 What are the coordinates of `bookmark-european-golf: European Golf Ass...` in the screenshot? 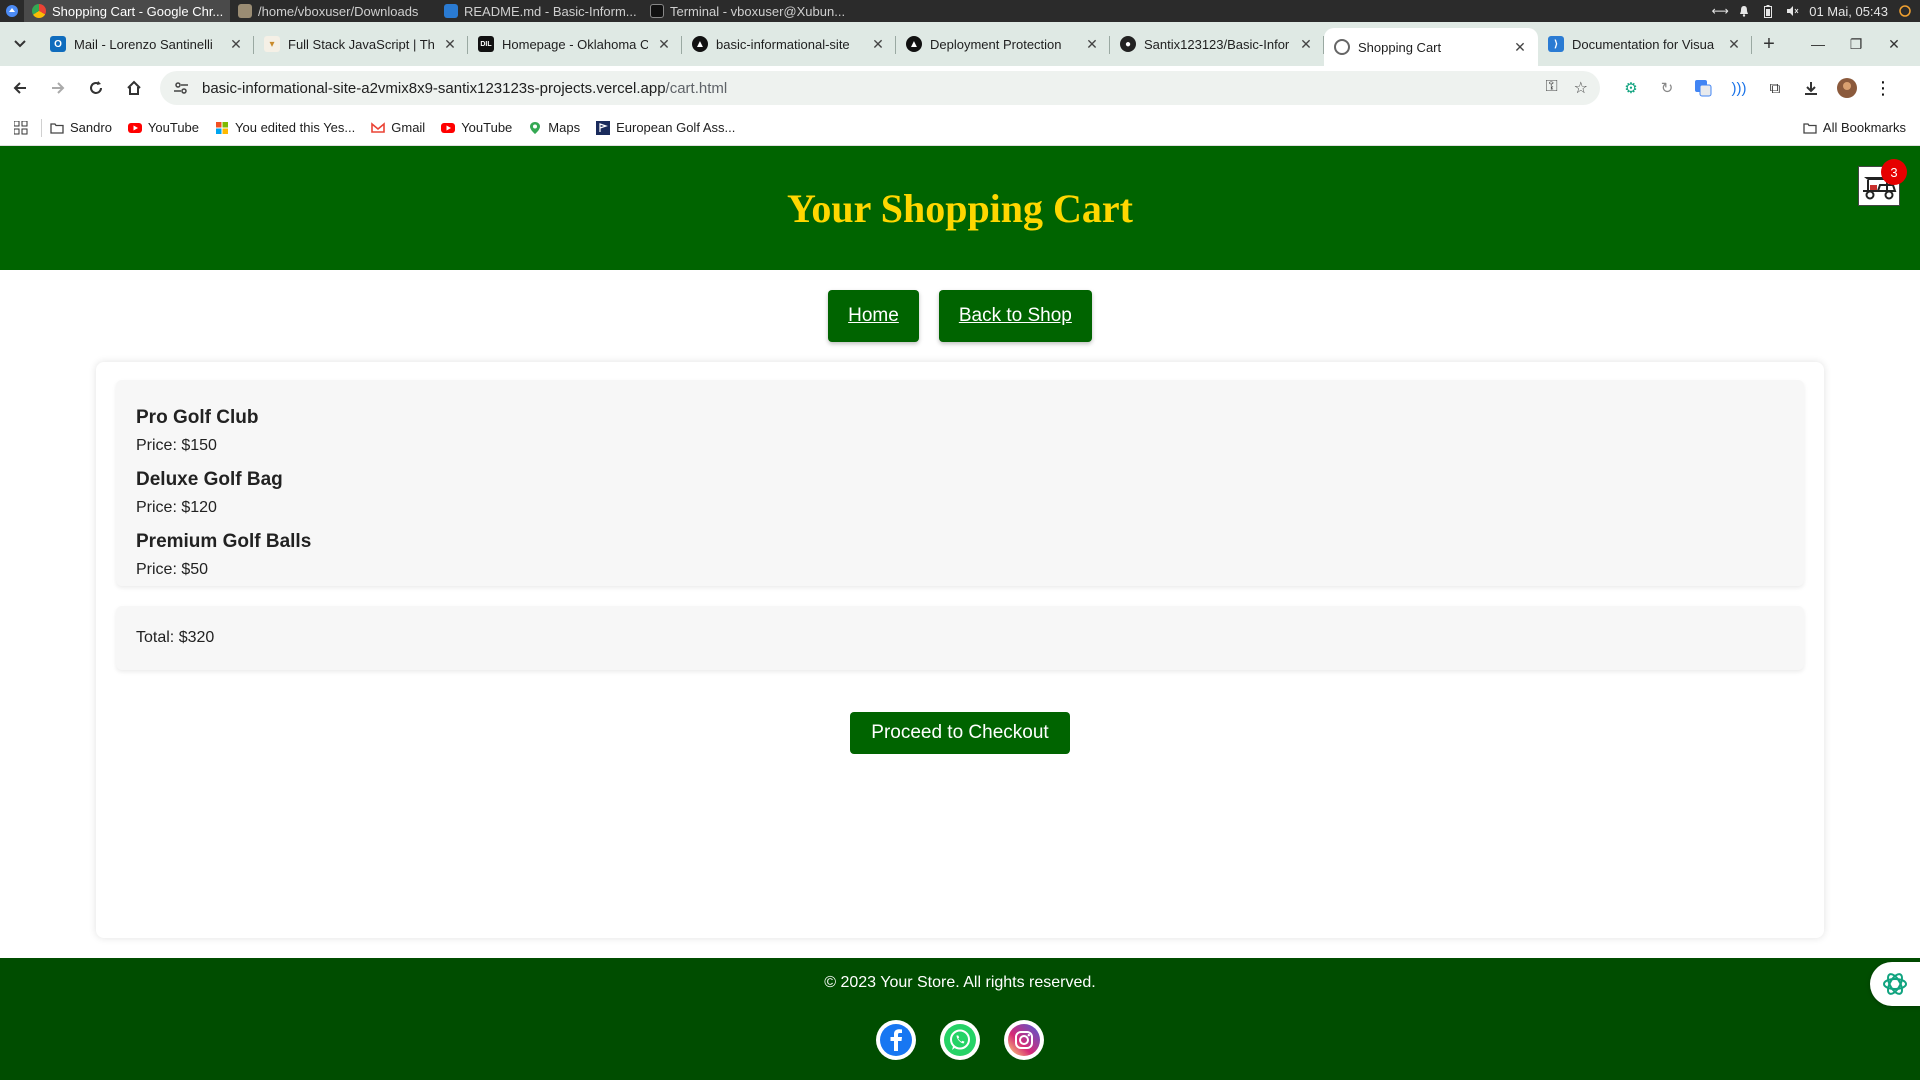 It's located at (665, 128).